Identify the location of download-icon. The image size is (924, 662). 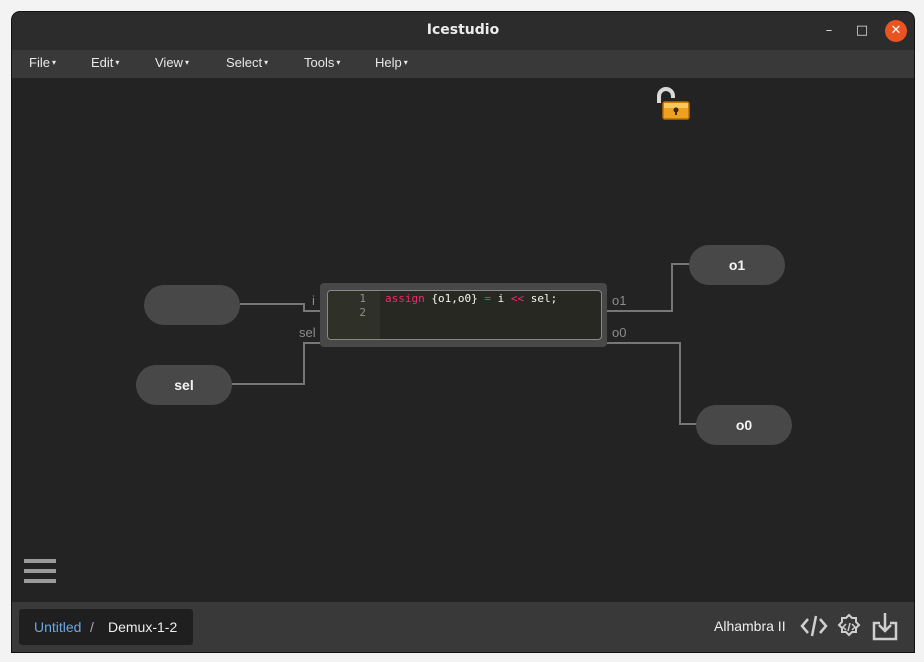
(885, 626).